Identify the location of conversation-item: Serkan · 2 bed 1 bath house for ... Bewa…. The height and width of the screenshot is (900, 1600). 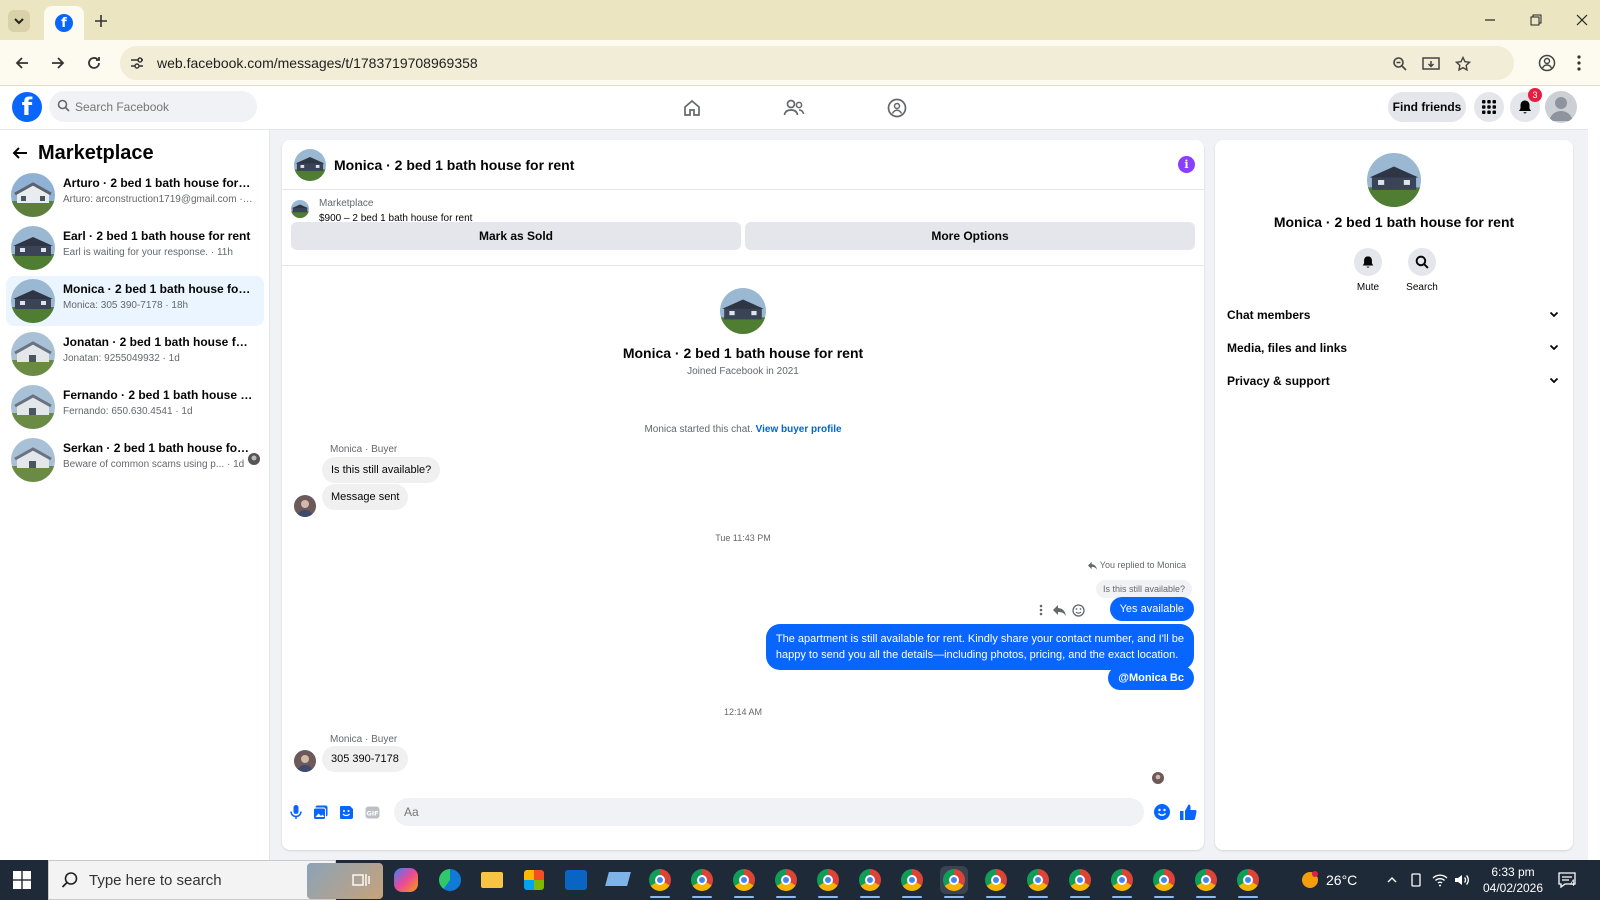
(135, 460).